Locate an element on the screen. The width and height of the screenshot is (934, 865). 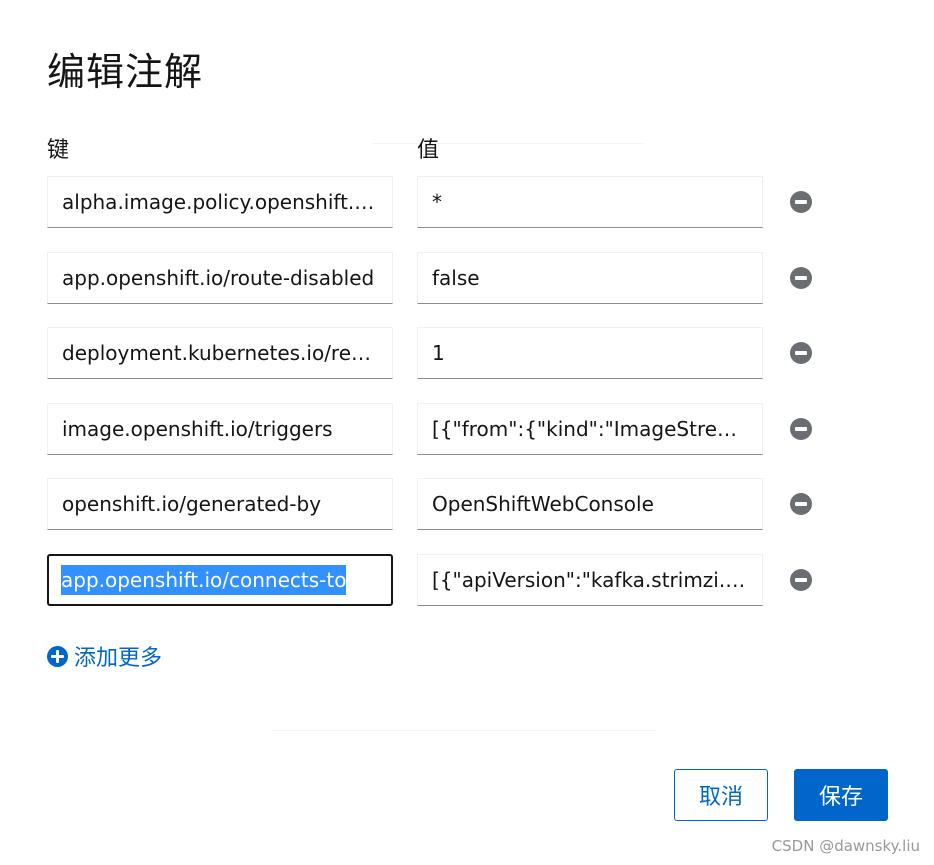
add-more-label: 添加更多 is located at coordinates (118, 658).